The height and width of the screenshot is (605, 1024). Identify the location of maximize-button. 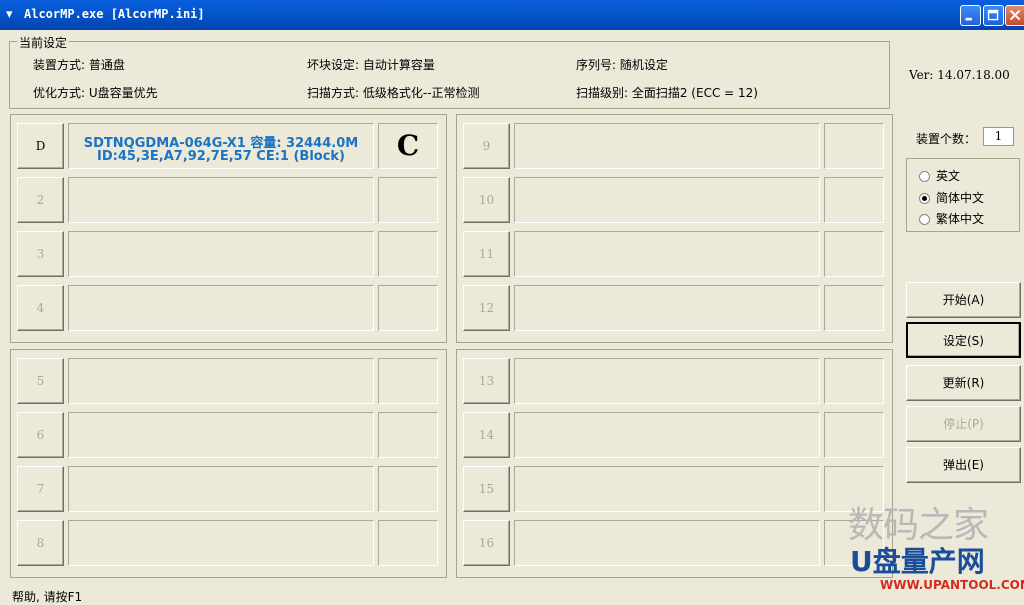
(993, 15).